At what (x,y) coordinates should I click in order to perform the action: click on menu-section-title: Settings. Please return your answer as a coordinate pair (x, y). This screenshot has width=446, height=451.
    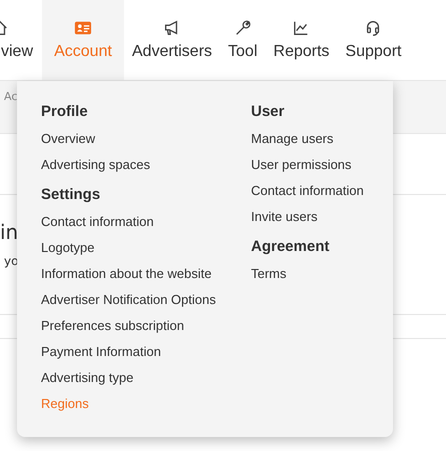
    Looking at the image, I should click on (71, 194).